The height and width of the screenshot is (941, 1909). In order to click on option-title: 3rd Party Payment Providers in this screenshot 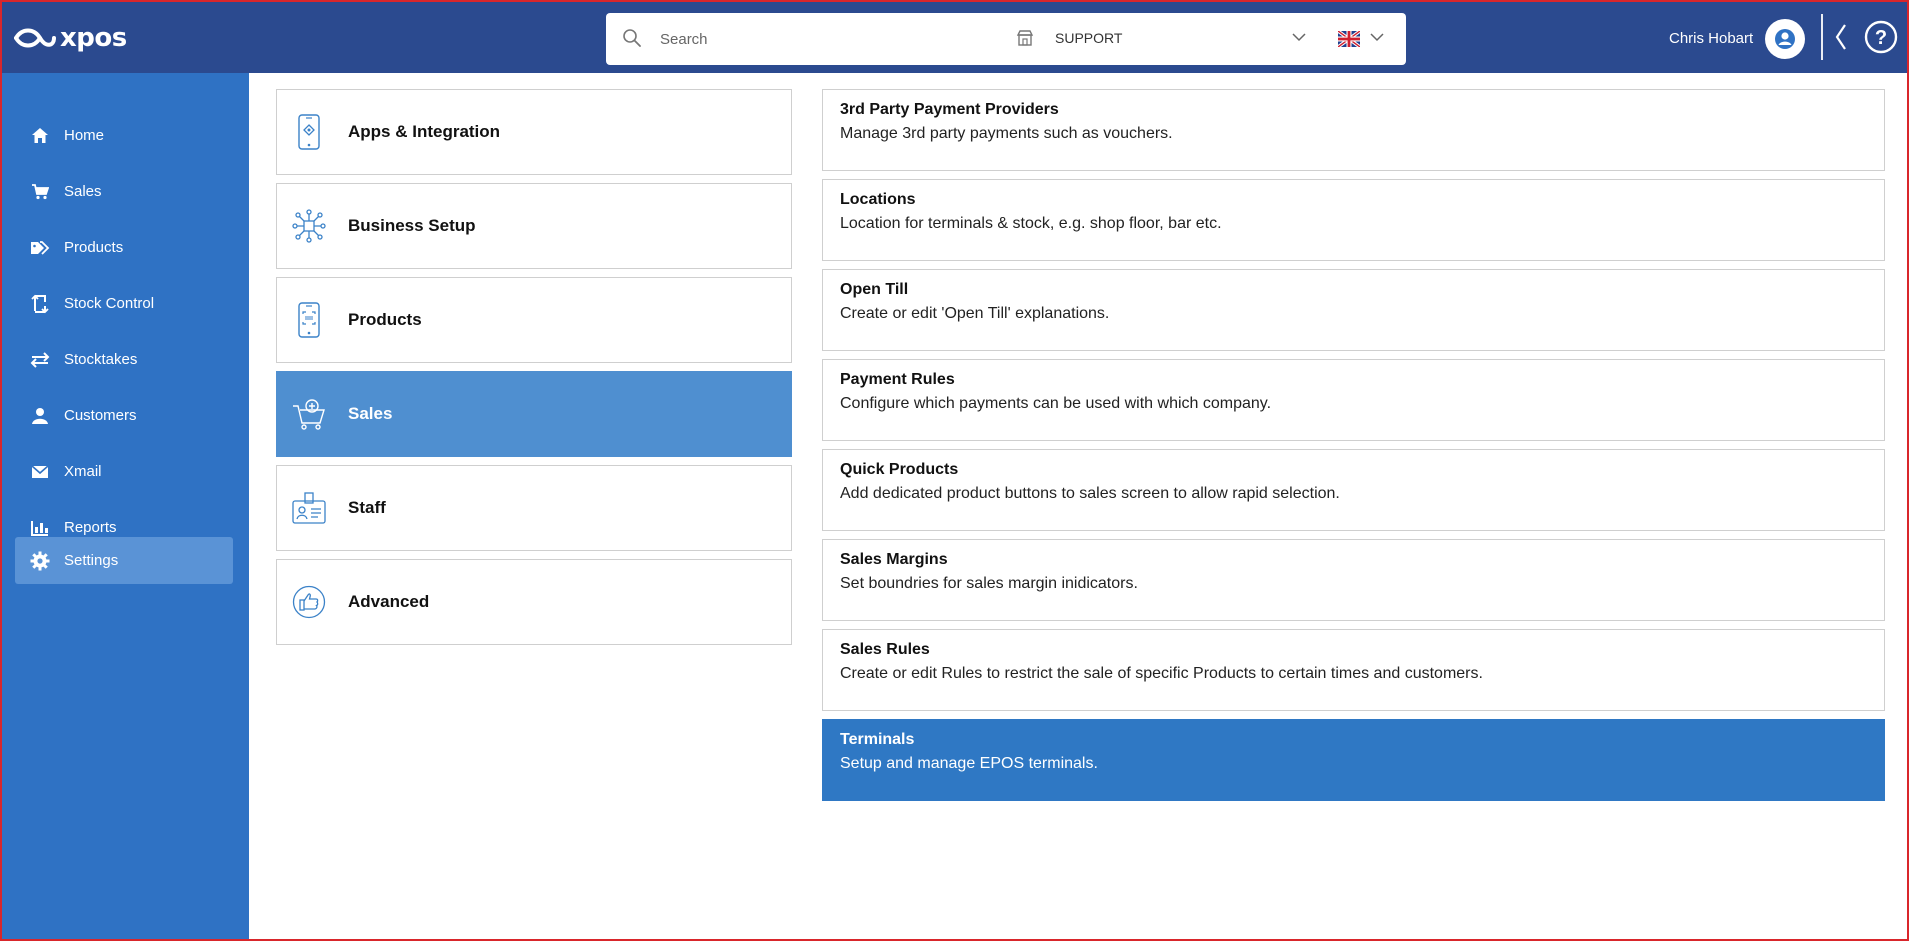, I will do `click(949, 109)`.